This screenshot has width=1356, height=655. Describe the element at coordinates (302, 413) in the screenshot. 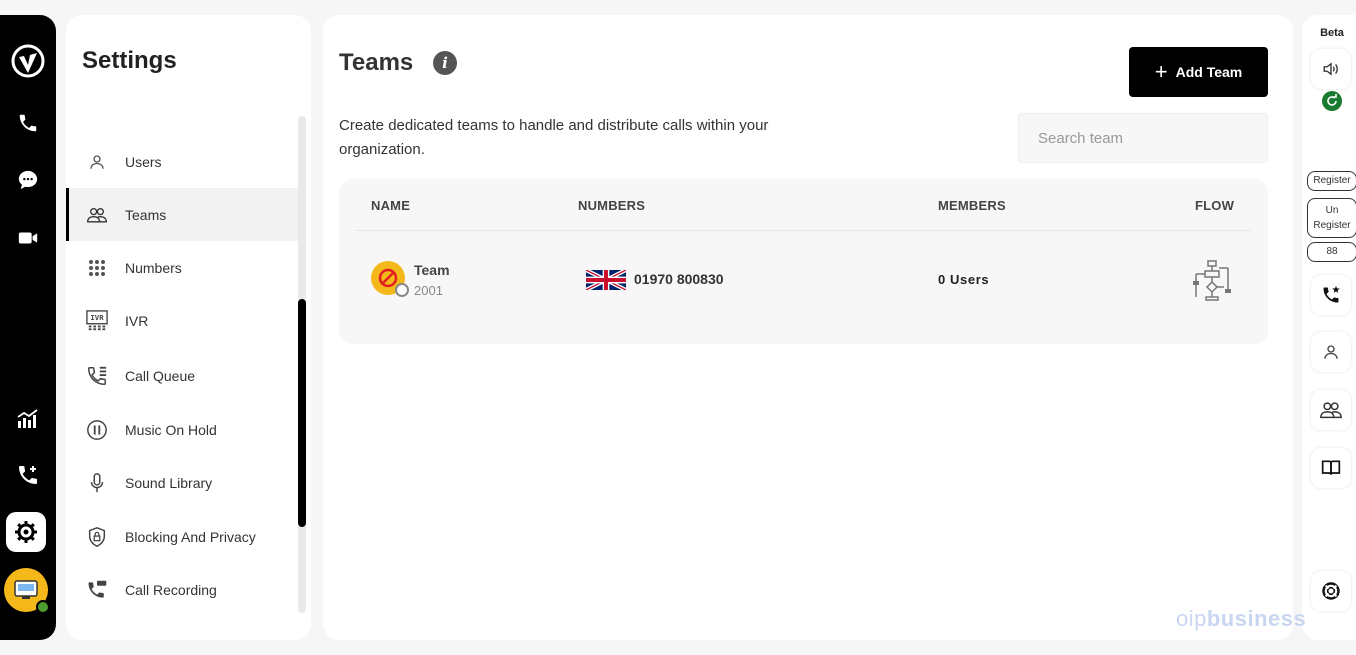

I see `sidebar-scrollbar-thumb` at that location.